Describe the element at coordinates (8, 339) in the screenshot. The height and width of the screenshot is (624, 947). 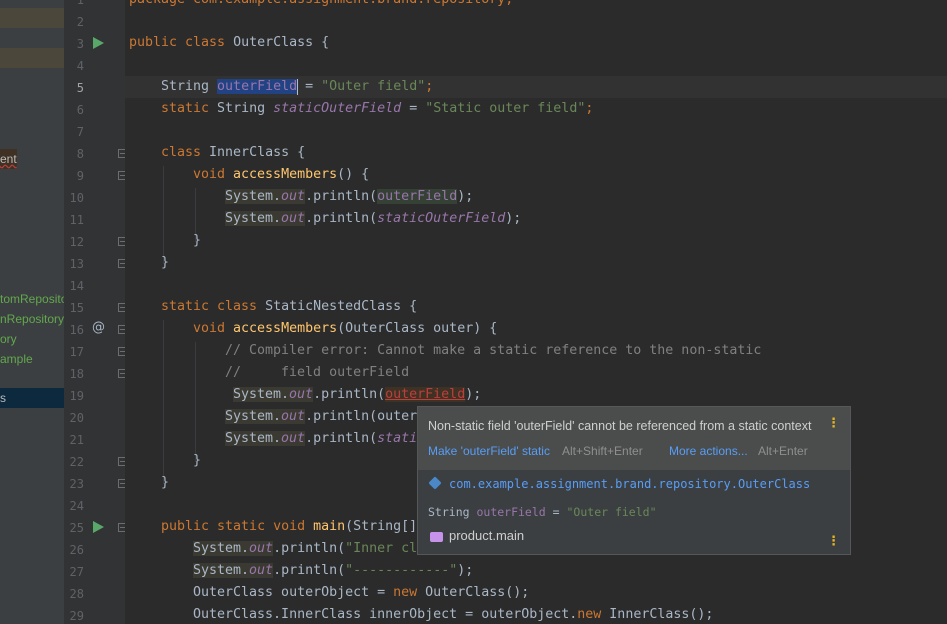
I see `sidebar-item: ory` at that location.